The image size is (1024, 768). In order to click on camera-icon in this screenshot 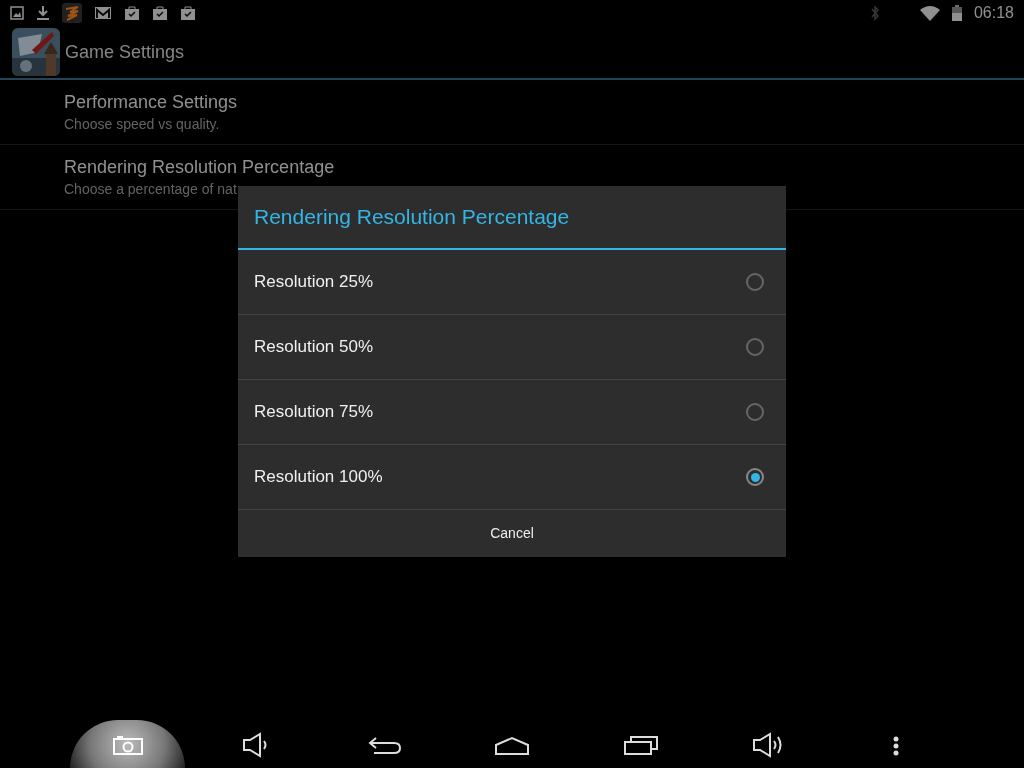, I will do `click(128, 745)`.